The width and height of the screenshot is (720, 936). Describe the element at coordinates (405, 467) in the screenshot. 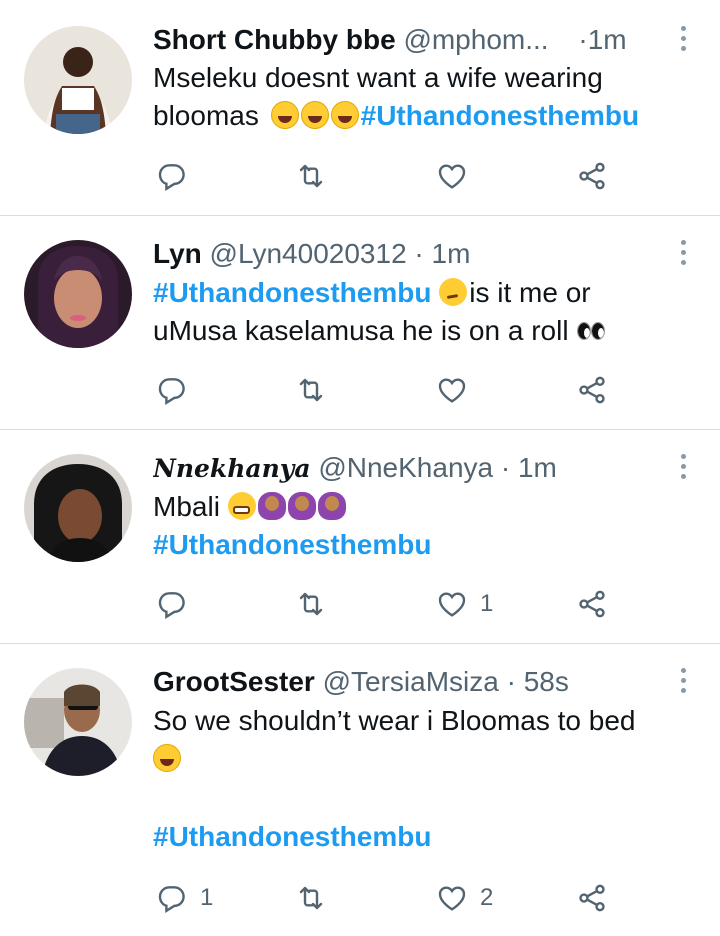

I see `user-handle: @NneKhanya` at that location.